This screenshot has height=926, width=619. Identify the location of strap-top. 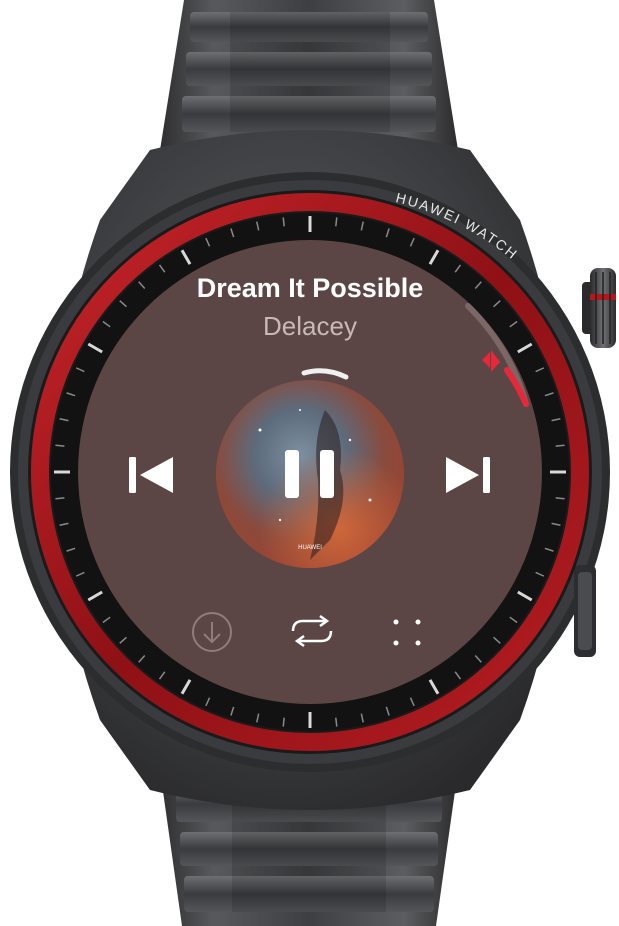
(309, 75).